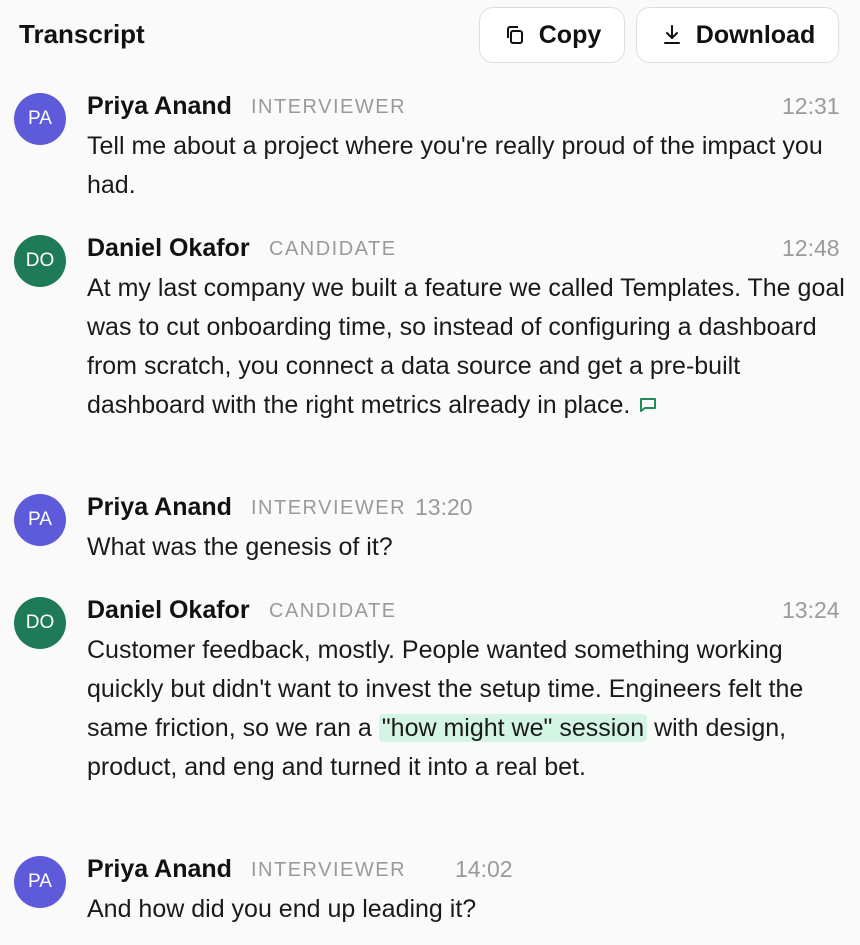  I want to click on timestamp: 13:20, so click(444, 507).